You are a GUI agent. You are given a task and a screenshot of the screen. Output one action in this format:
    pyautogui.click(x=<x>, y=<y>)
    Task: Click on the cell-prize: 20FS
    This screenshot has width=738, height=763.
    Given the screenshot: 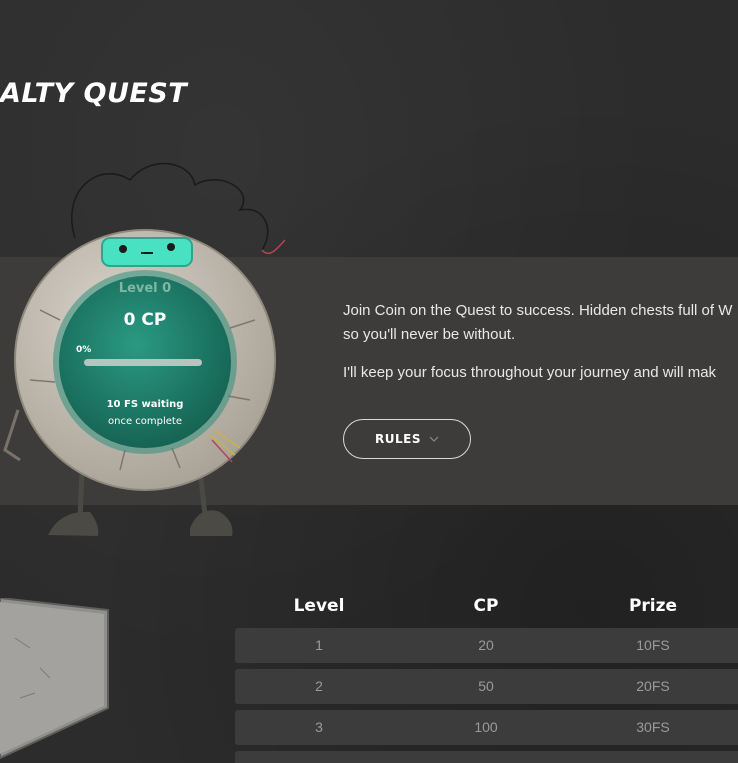 What is the action you would take?
    pyautogui.click(x=653, y=686)
    